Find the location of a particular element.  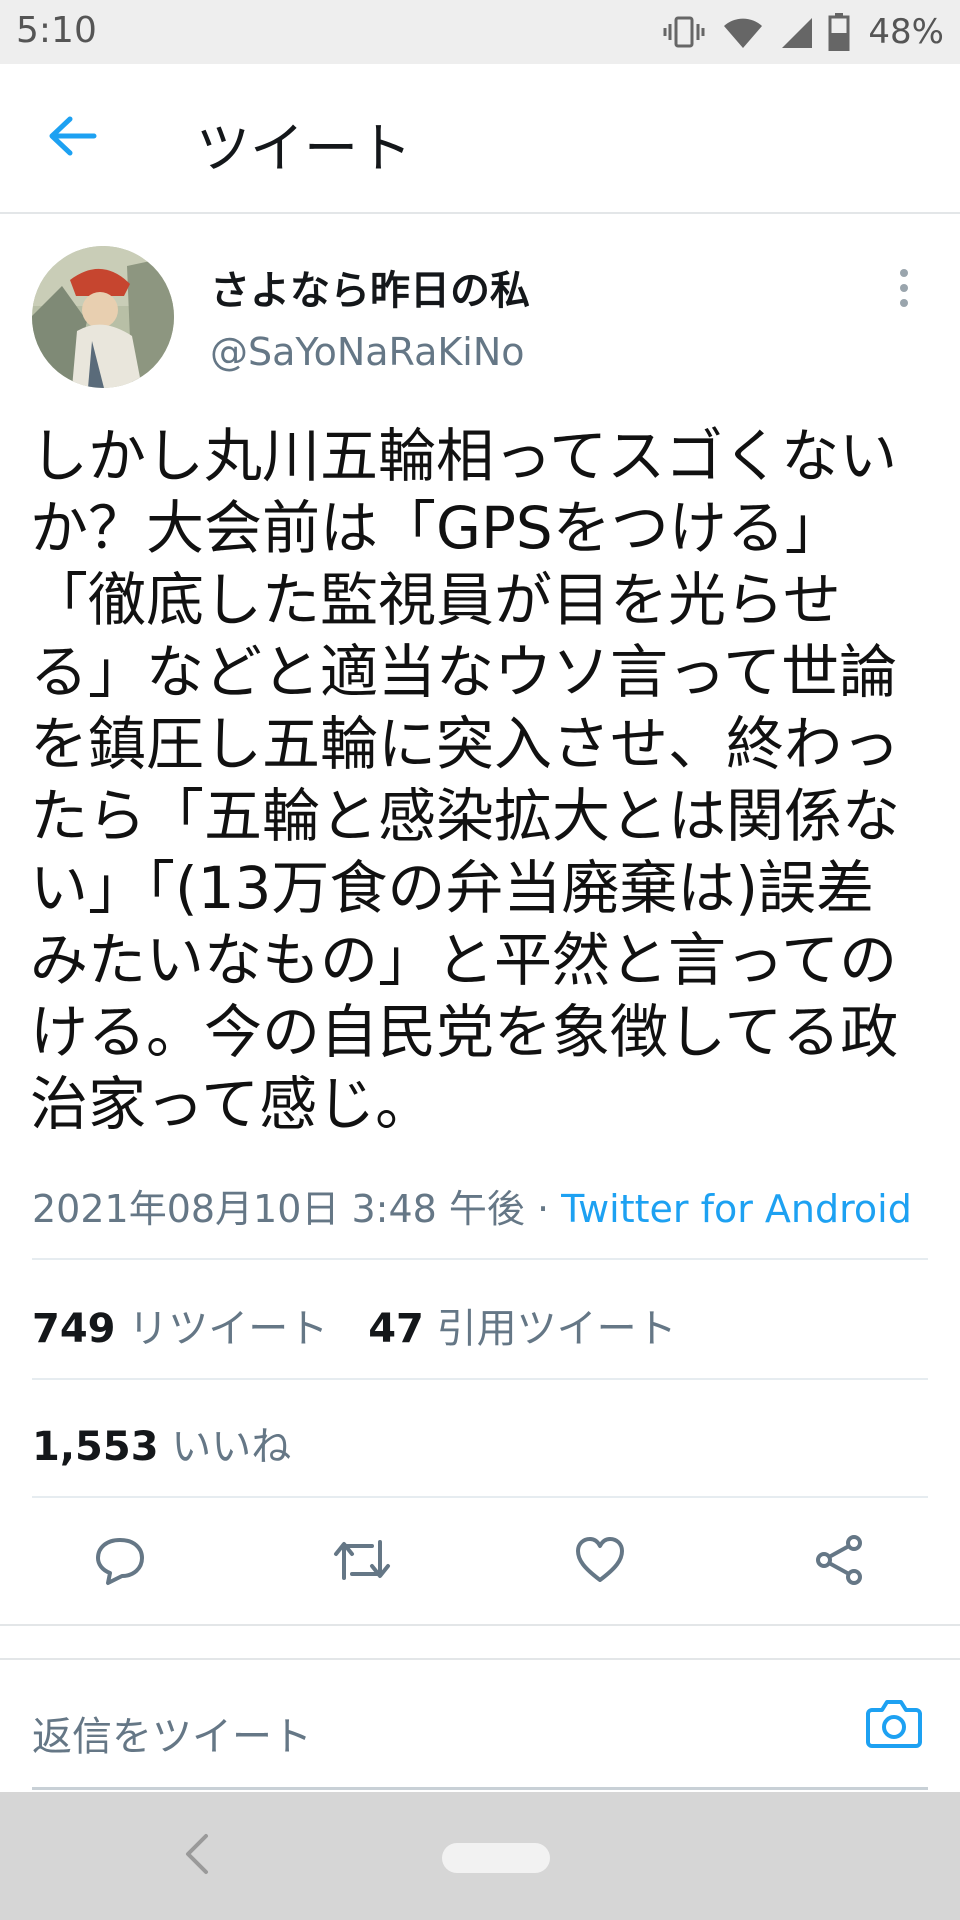

reply-icon is located at coordinates (120, 1561).